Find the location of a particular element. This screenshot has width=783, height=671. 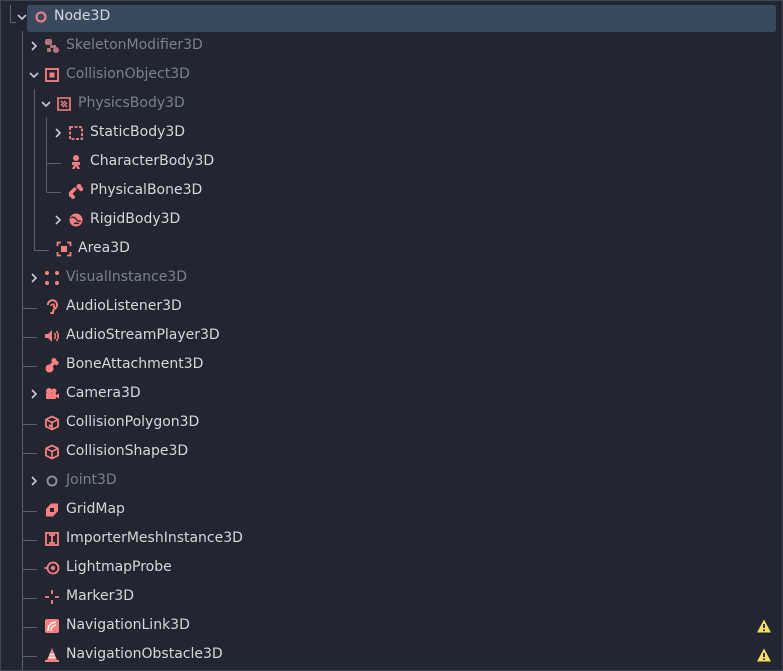

tree-item-physicsbody3d: PhysicsBody3D is located at coordinates (391, 104).